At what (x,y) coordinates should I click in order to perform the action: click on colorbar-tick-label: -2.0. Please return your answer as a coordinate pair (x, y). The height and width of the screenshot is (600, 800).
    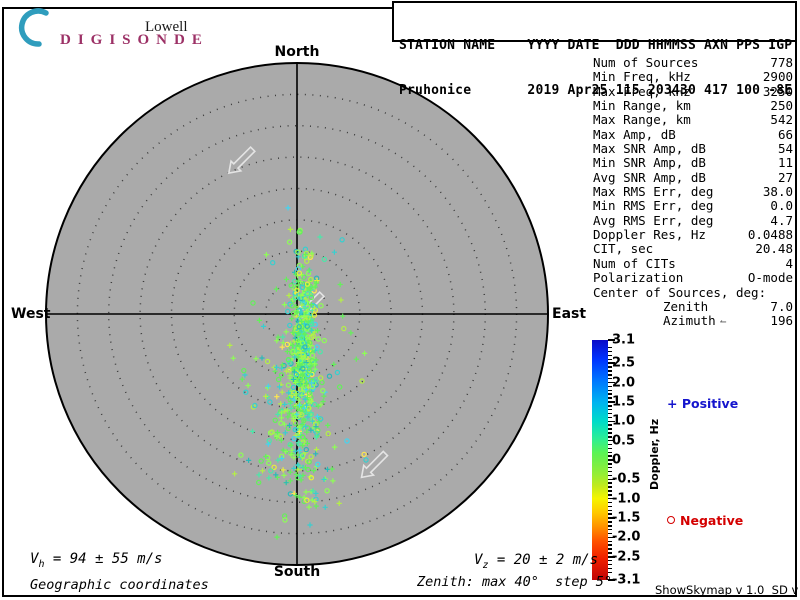
    Looking at the image, I should click on (626, 537).